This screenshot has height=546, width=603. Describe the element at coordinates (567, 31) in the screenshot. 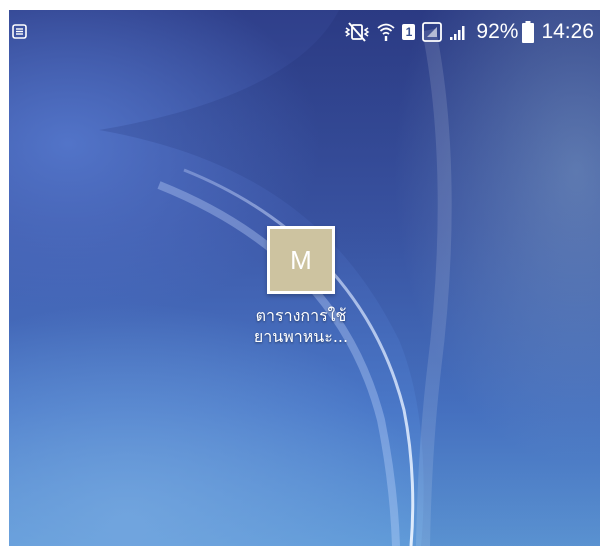

I see `clock: 14:26` at that location.